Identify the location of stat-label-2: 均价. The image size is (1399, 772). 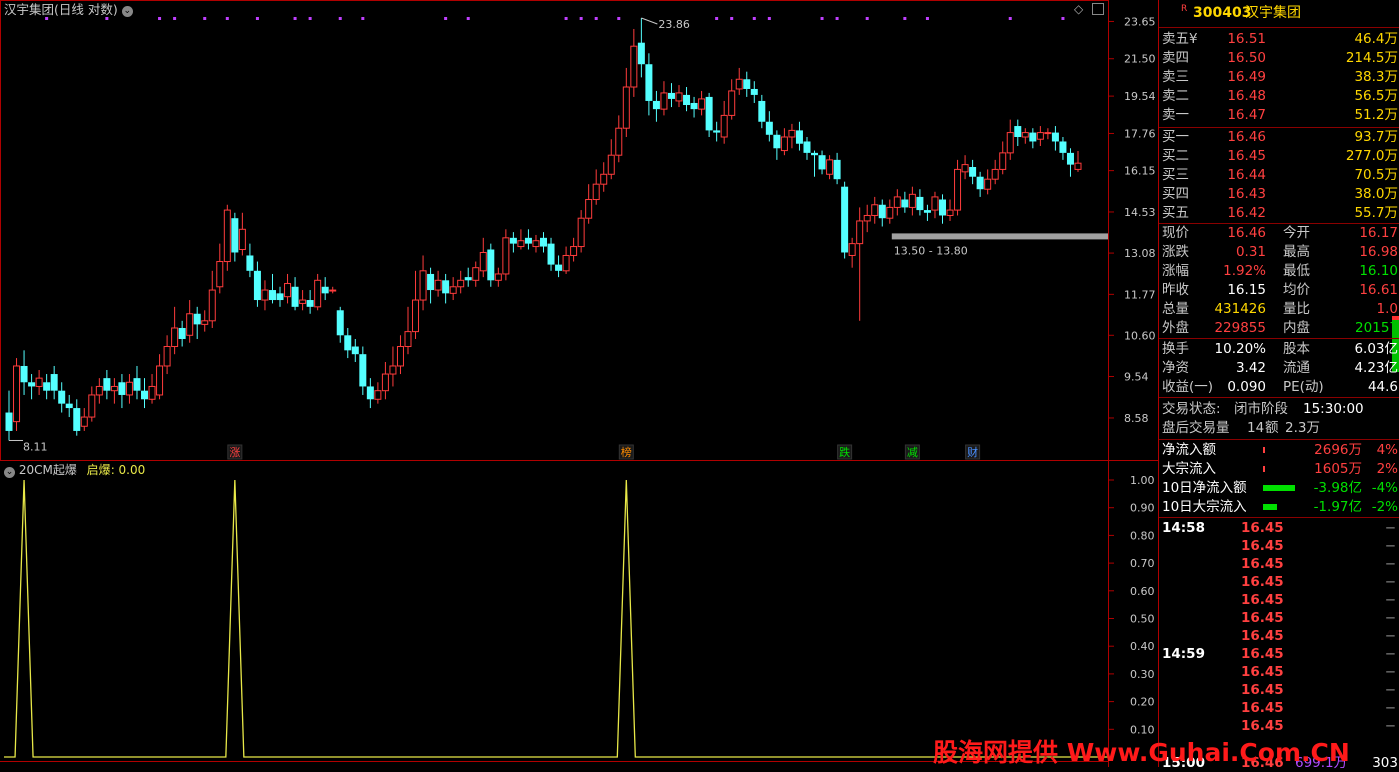
(1296, 290).